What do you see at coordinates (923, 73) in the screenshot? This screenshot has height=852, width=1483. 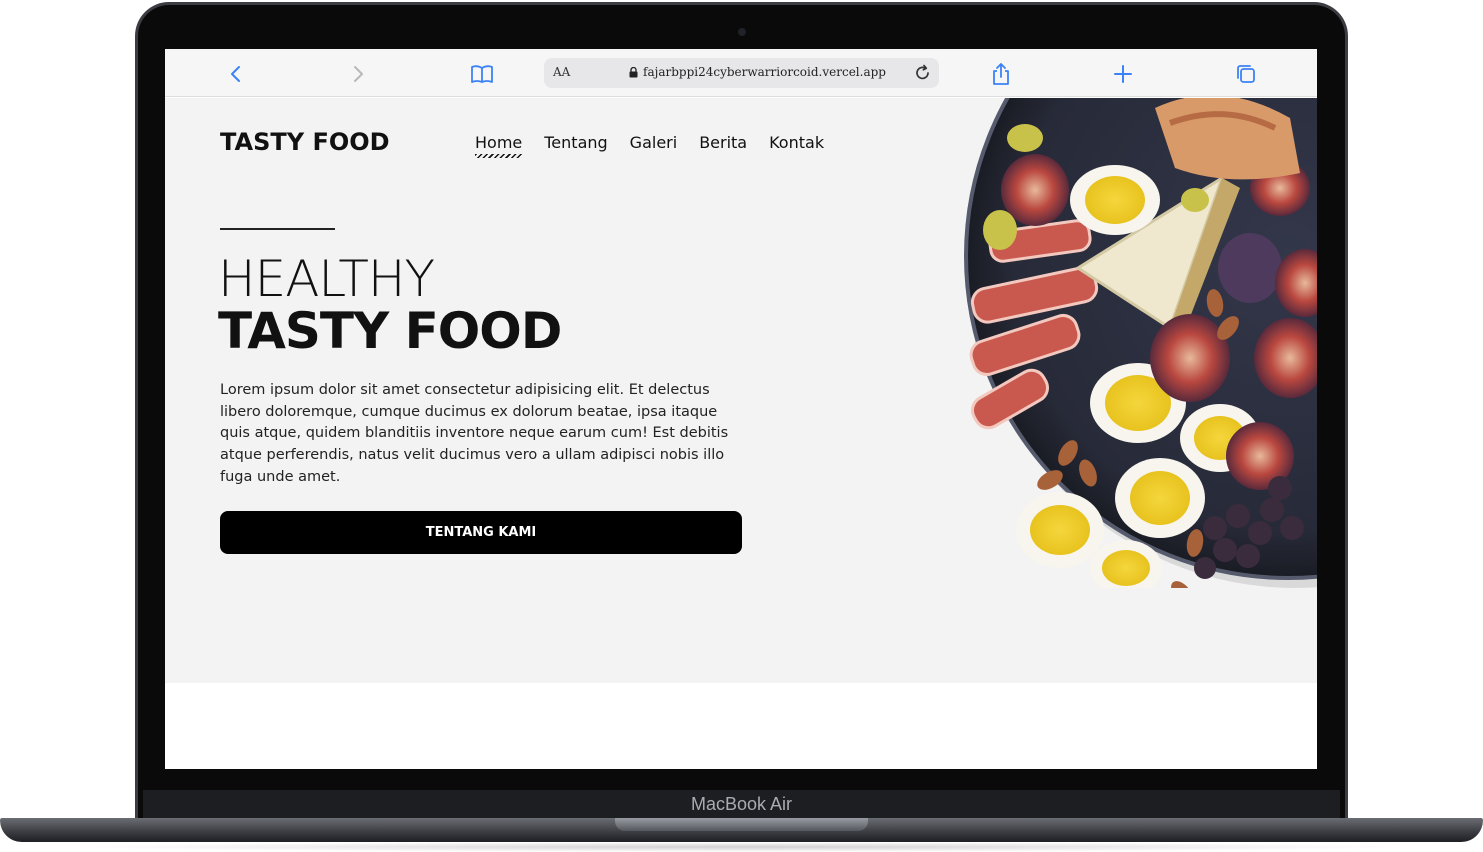 I see `reload-icon` at bounding box center [923, 73].